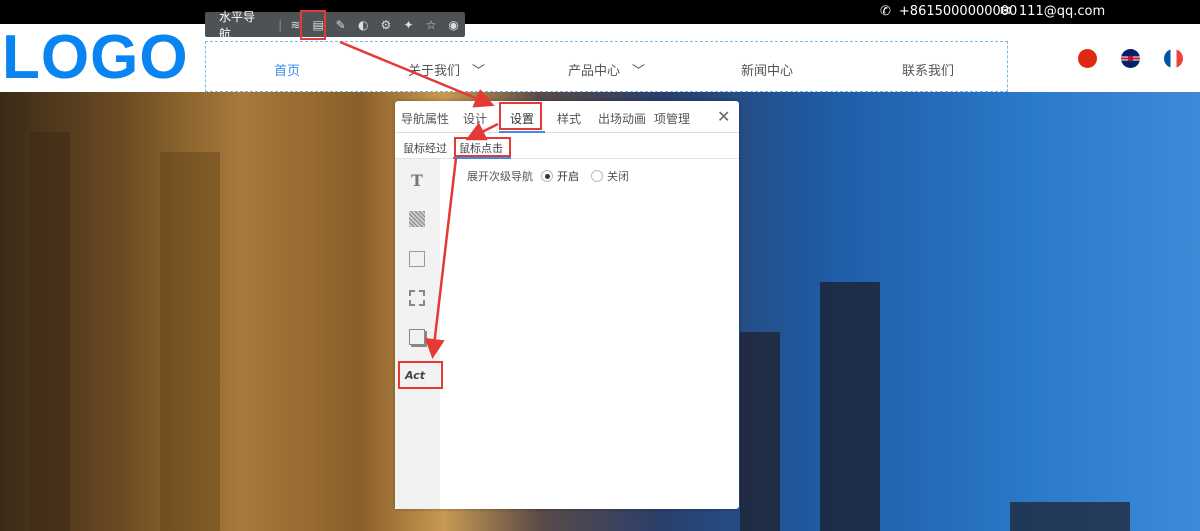 This screenshot has height=531, width=1200. I want to click on tab-design: 设计, so click(475, 118).